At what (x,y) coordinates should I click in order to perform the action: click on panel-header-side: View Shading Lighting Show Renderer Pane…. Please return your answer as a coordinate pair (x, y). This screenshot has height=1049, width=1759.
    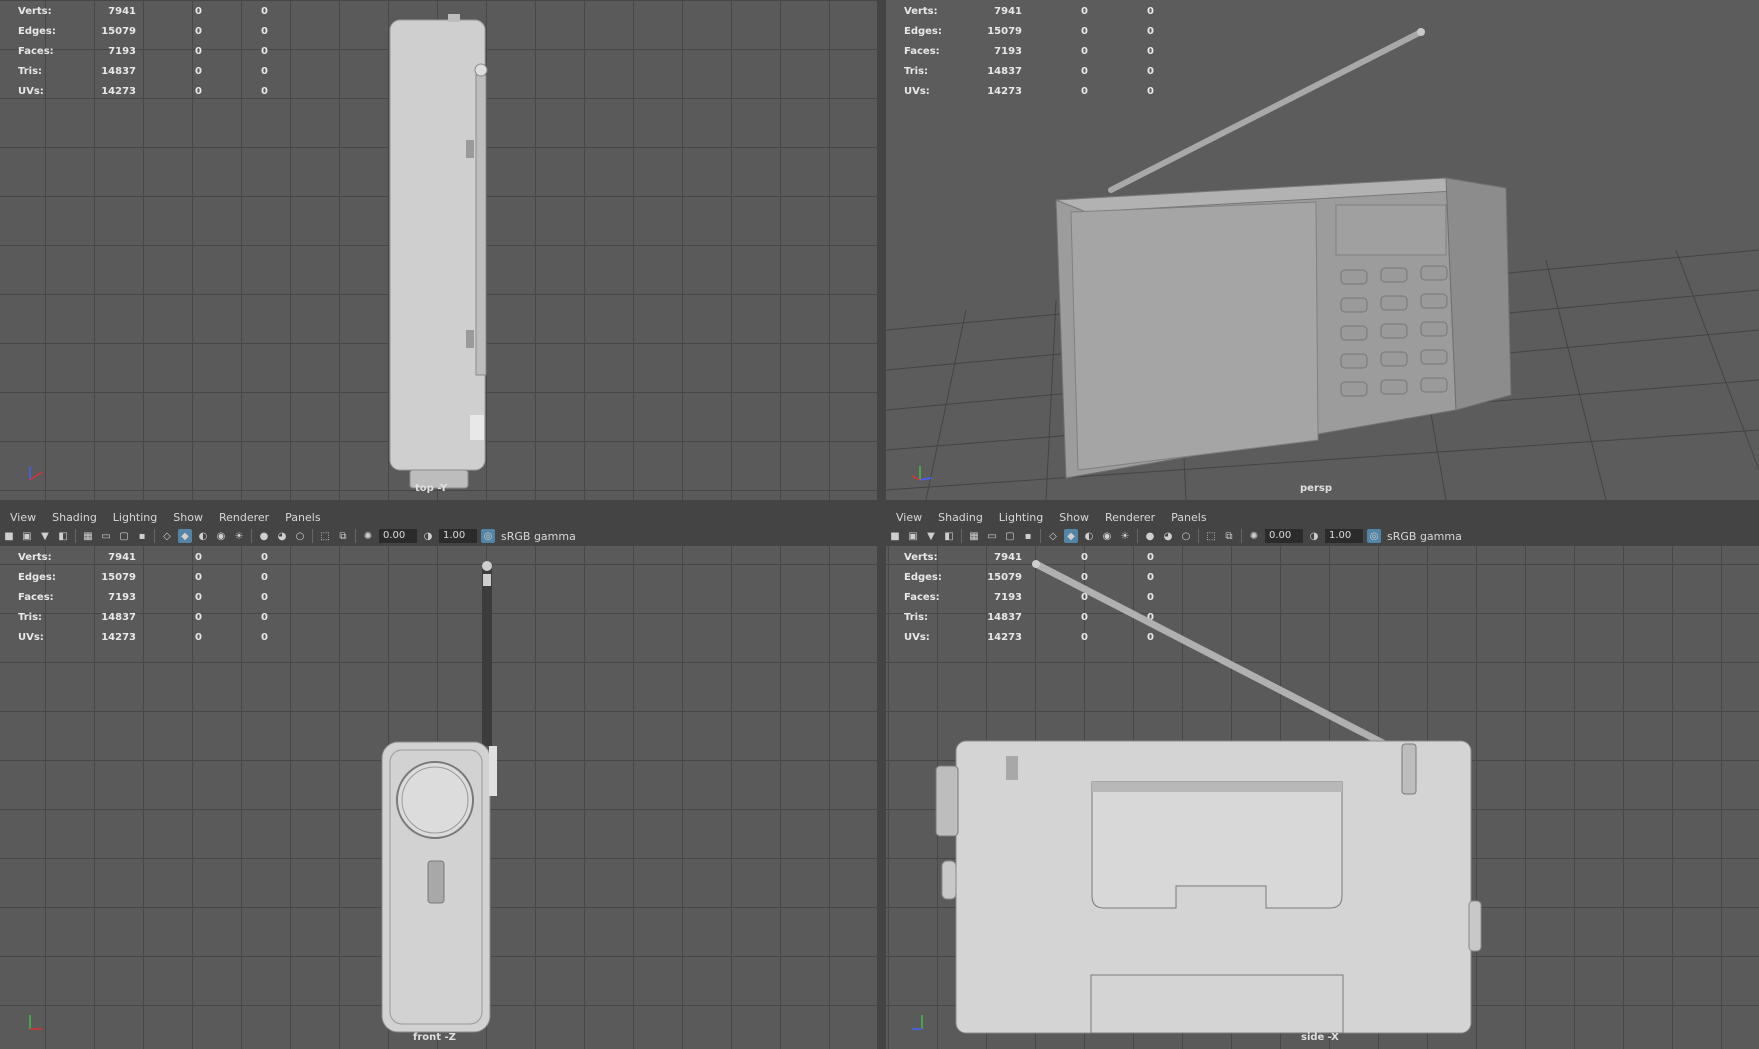
    Looking at the image, I should click on (1322, 517).